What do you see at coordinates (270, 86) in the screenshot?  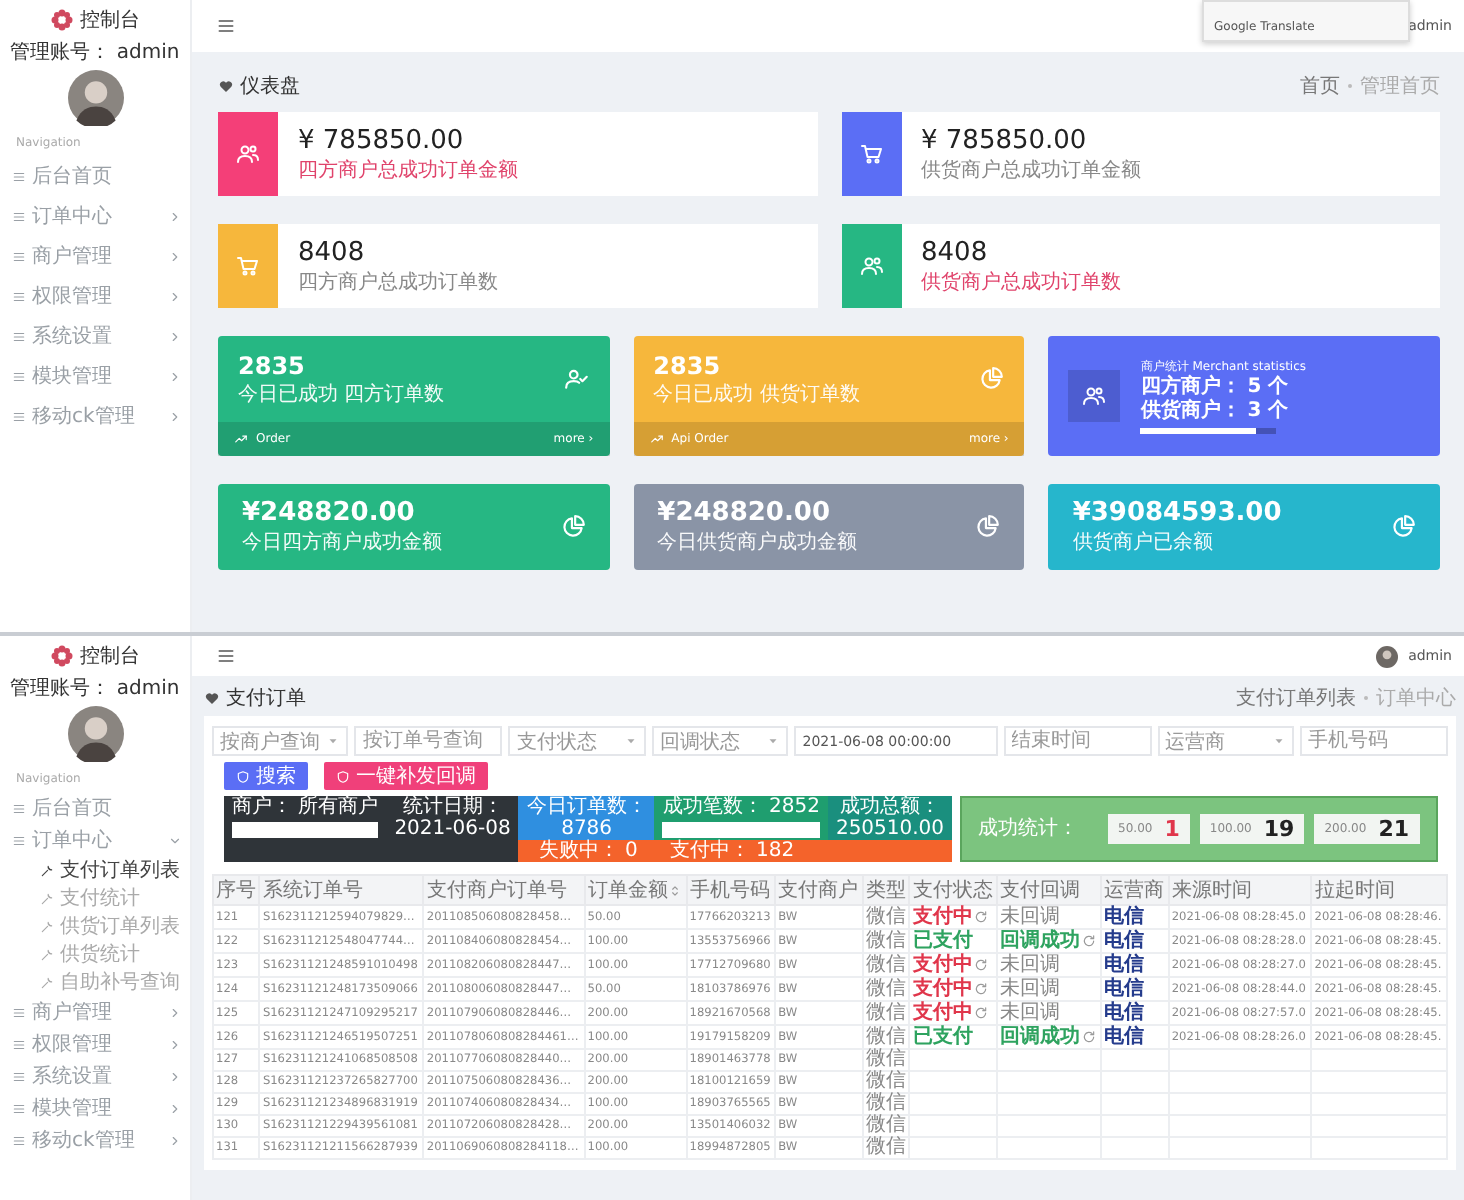 I see `page-title: 仪表盘` at bounding box center [270, 86].